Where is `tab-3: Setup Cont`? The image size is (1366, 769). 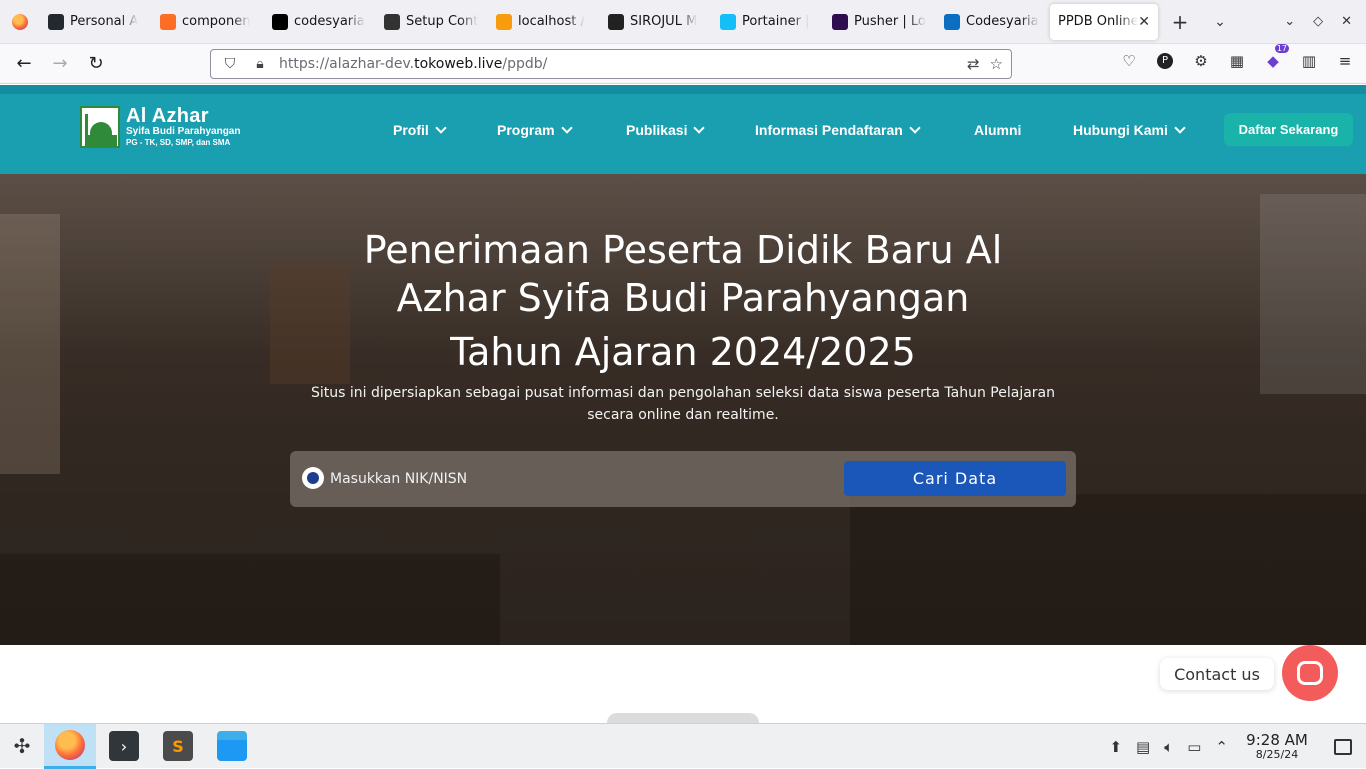 tab-3: Setup Cont is located at coordinates (432, 22).